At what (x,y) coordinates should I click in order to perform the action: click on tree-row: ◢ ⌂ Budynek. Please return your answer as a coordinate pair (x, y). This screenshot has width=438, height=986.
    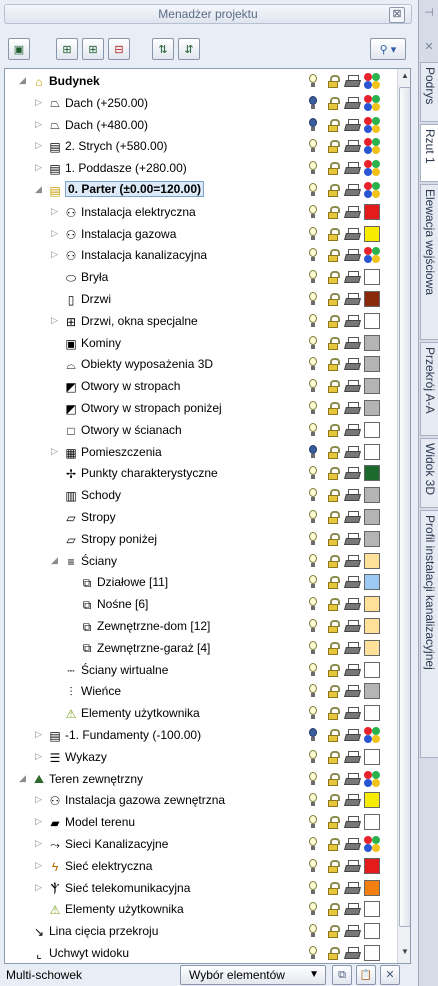
    Looking at the image, I should click on (200, 82).